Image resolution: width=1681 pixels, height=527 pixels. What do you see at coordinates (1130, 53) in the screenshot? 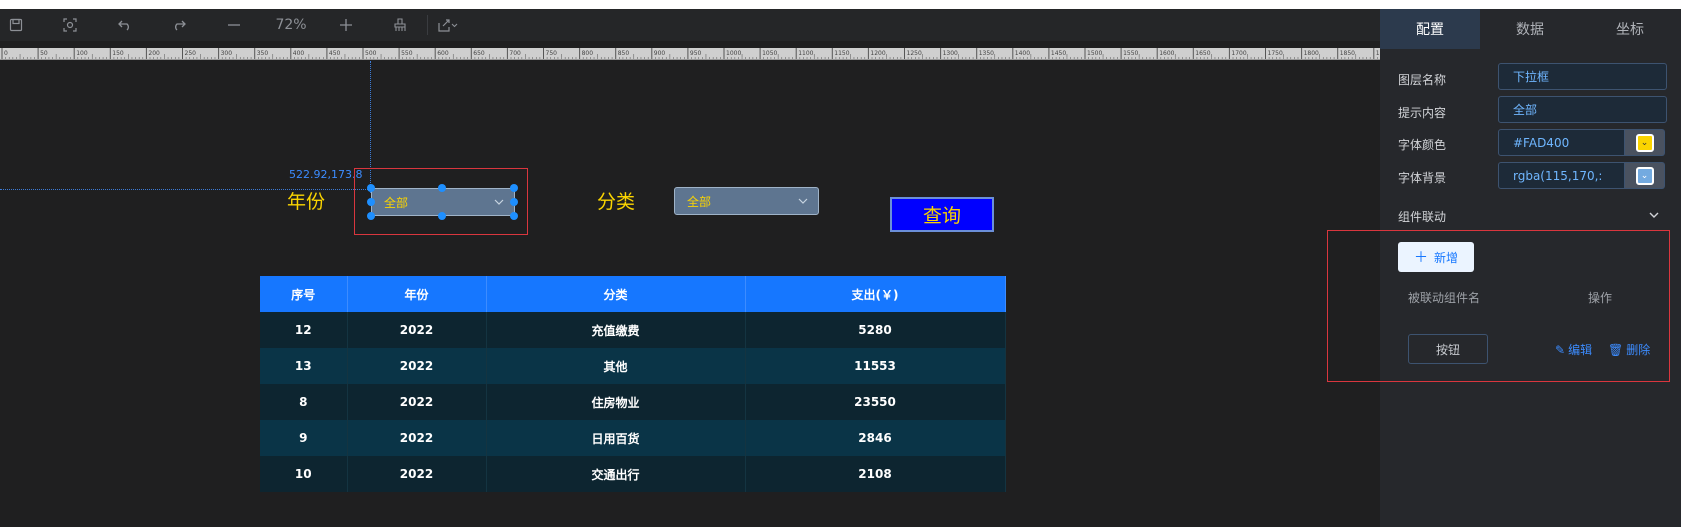
I see `ruler-tick-label: 1550` at bounding box center [1130, 53].